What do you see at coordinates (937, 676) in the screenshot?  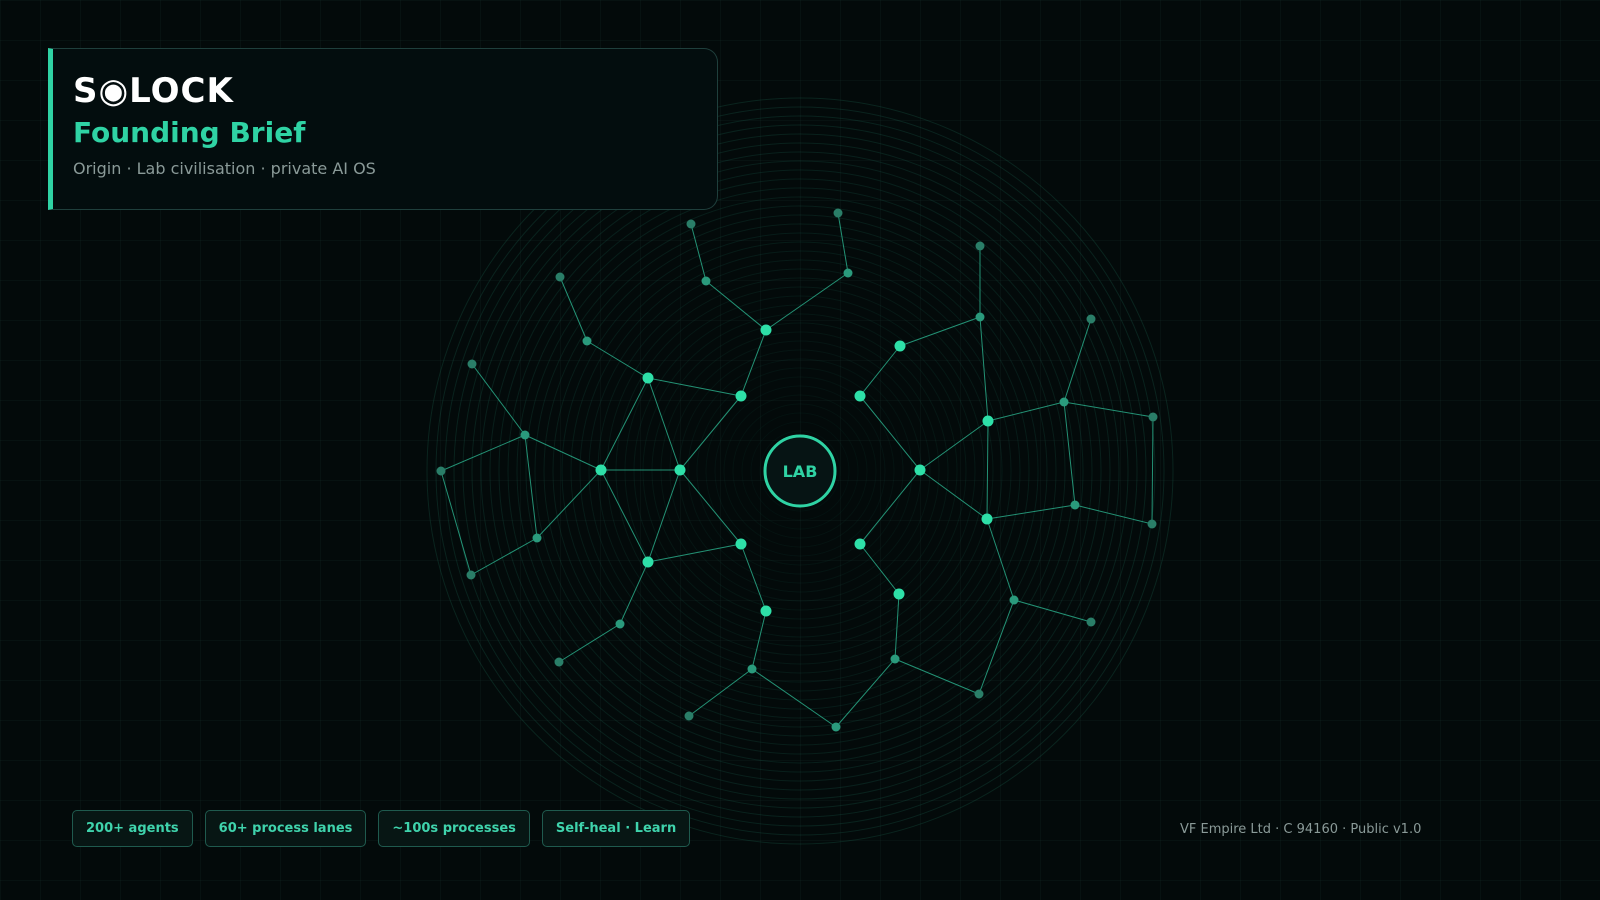 I see `edge-f3-f4` at bounding box center [937, 676].